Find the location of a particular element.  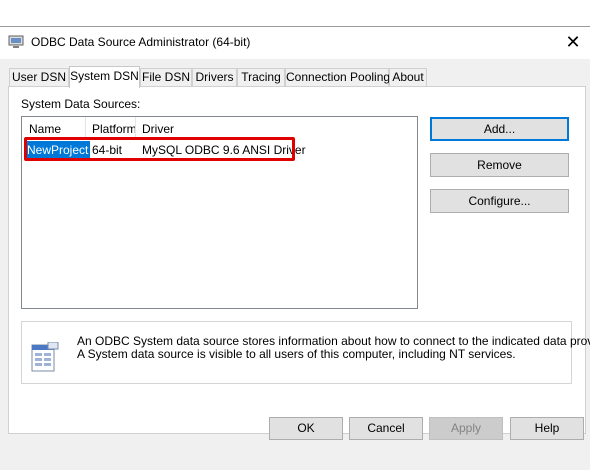

close-button: ✕ is located at coordinates (573, 42).